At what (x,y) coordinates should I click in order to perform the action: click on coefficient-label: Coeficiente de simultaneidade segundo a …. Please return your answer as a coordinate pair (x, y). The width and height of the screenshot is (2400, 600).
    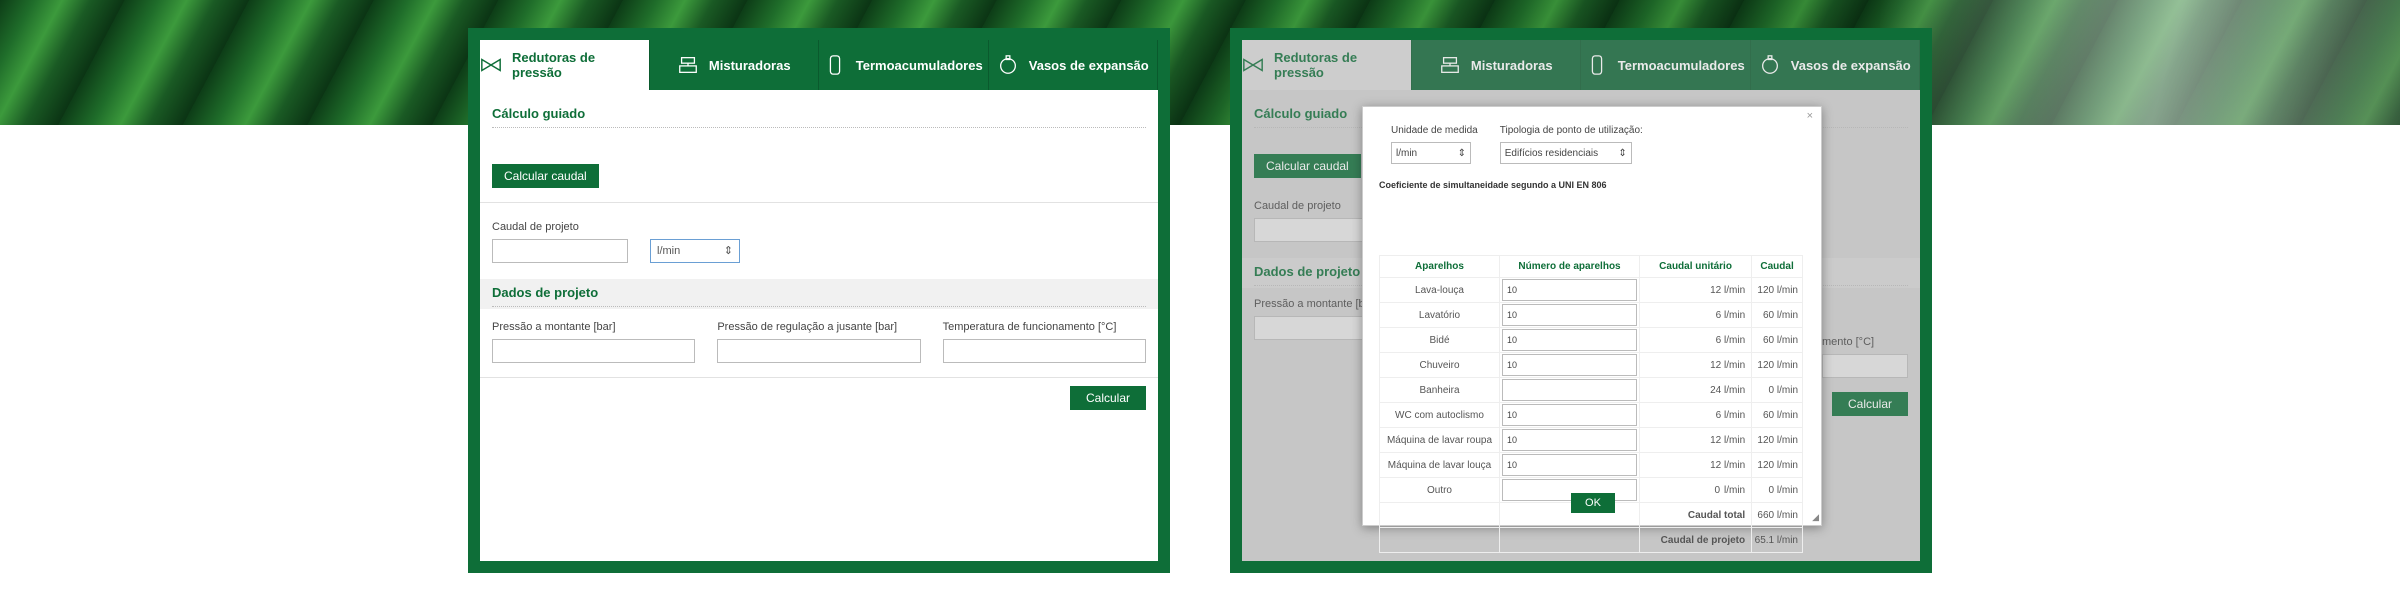
    Looking at the image, I should click on (1493, 185).